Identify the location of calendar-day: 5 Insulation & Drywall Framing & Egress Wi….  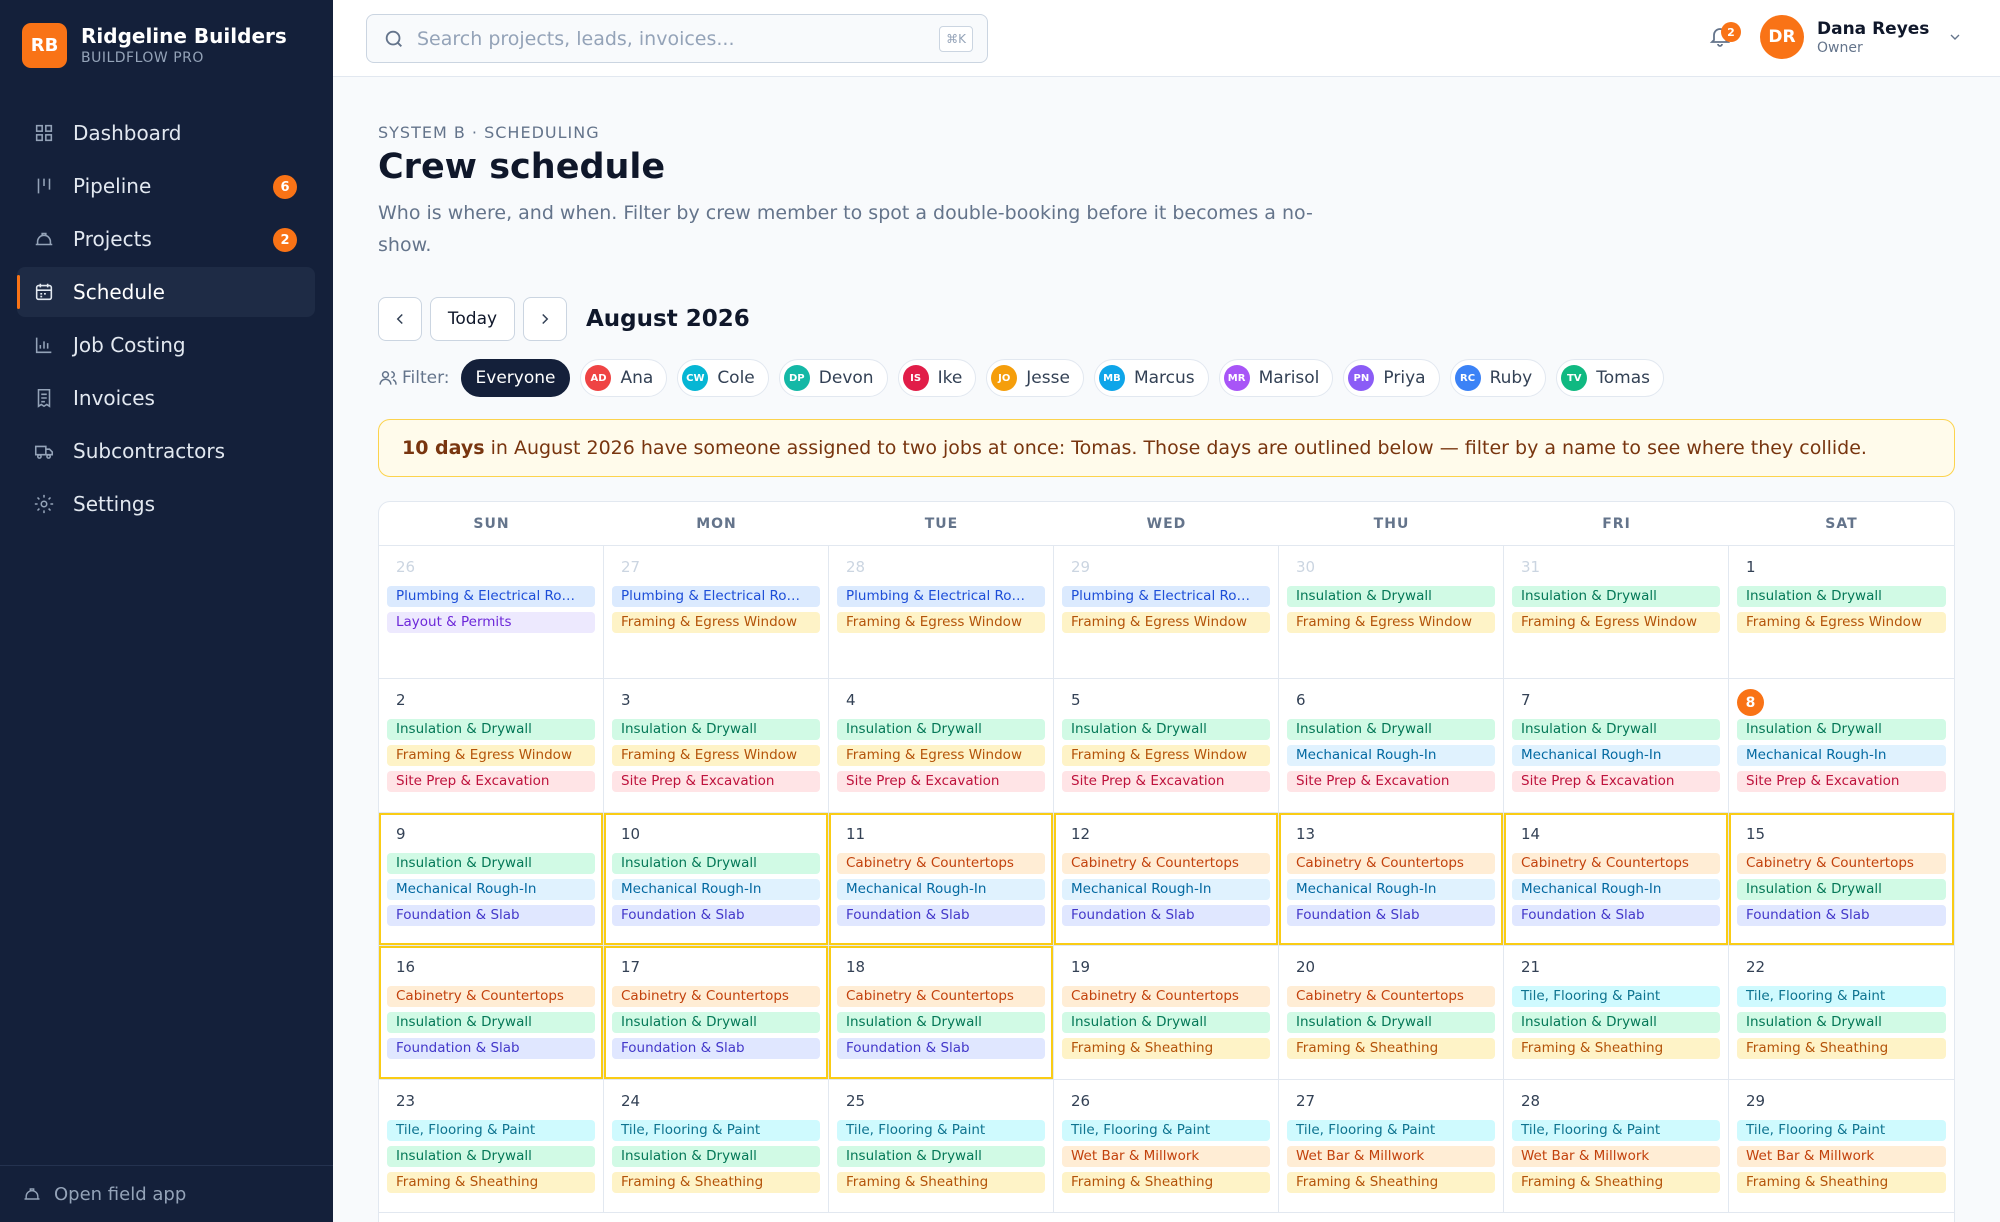
(1166, 746).